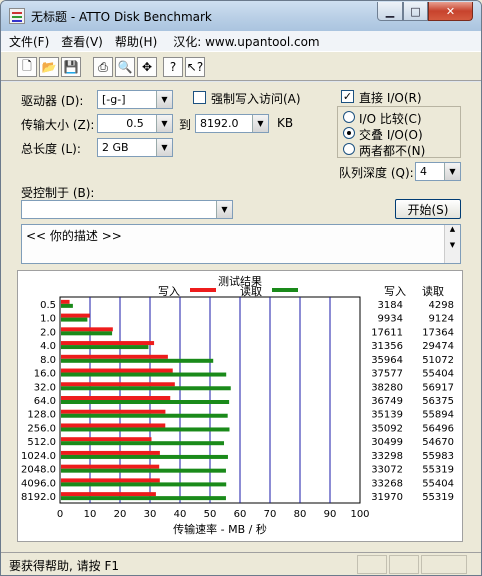 Image resolution: width=482 pixels, height=576 pixels. I want to click on transfer-to-value: 8192.0, so click(219, 123).